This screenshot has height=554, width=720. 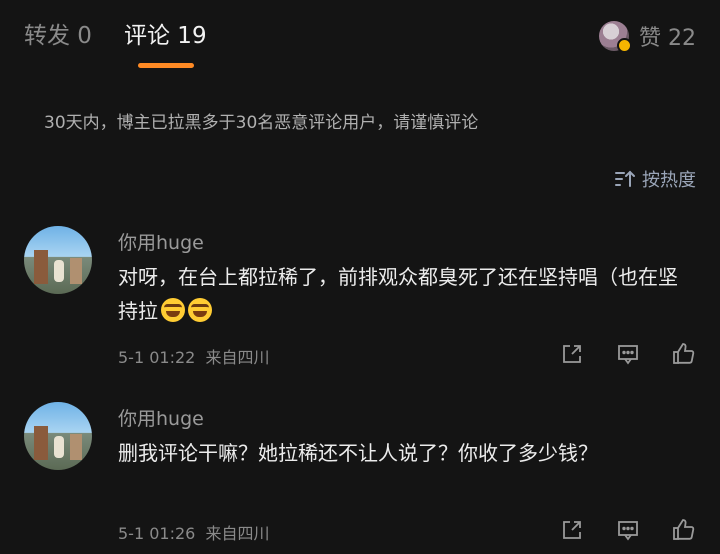 I want to click on comment-meta: 5-1 01:22 来自四川, so click(x=194, y=356).